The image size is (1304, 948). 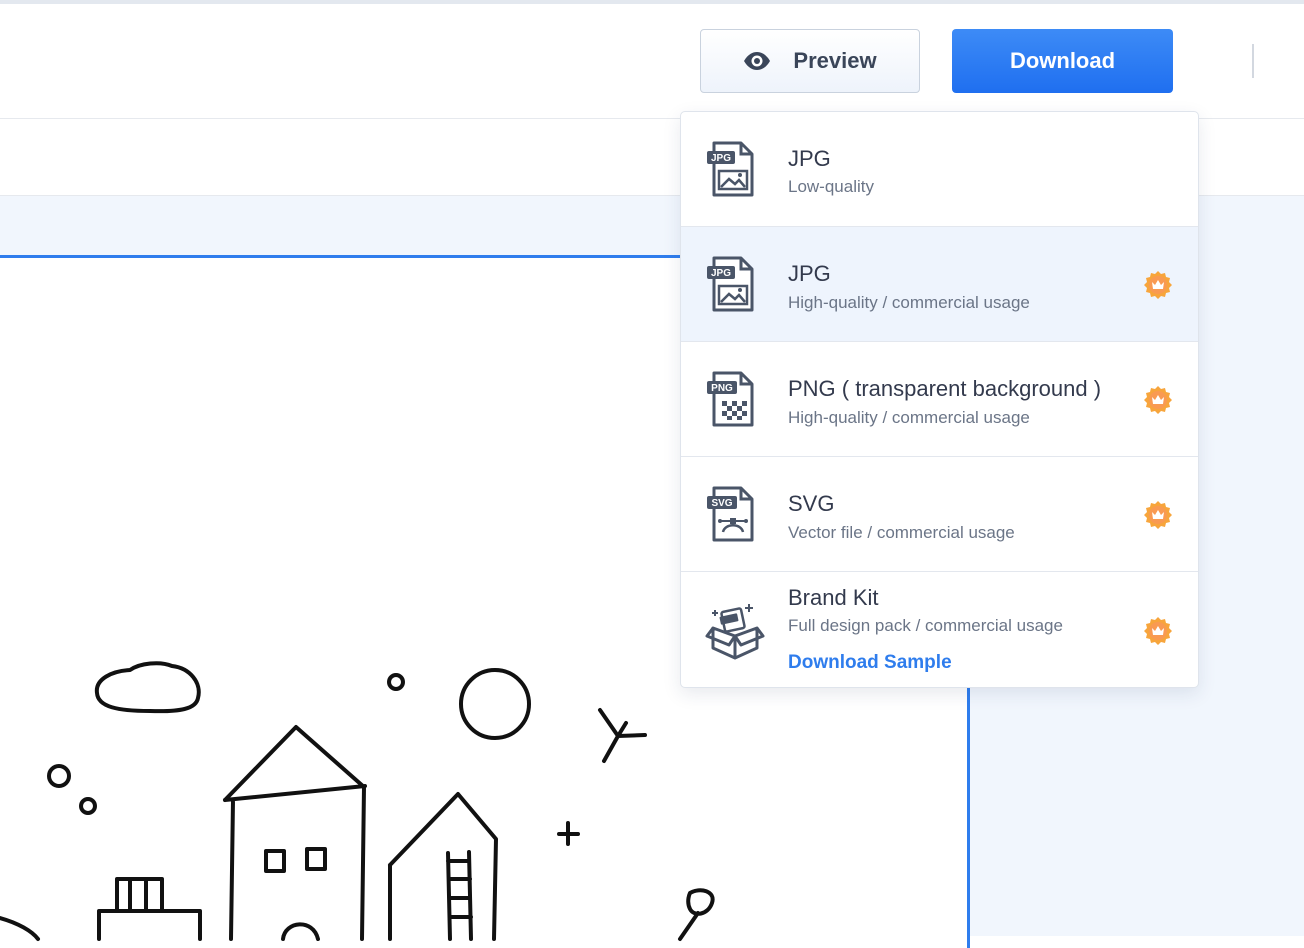 I want to click on preview-button: Preview, so click(x=810, y=61).